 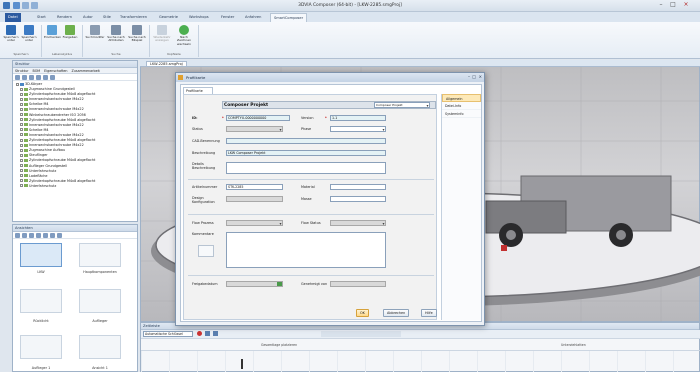 I want to click on tab-start: Start, so click(x=41, y=17).